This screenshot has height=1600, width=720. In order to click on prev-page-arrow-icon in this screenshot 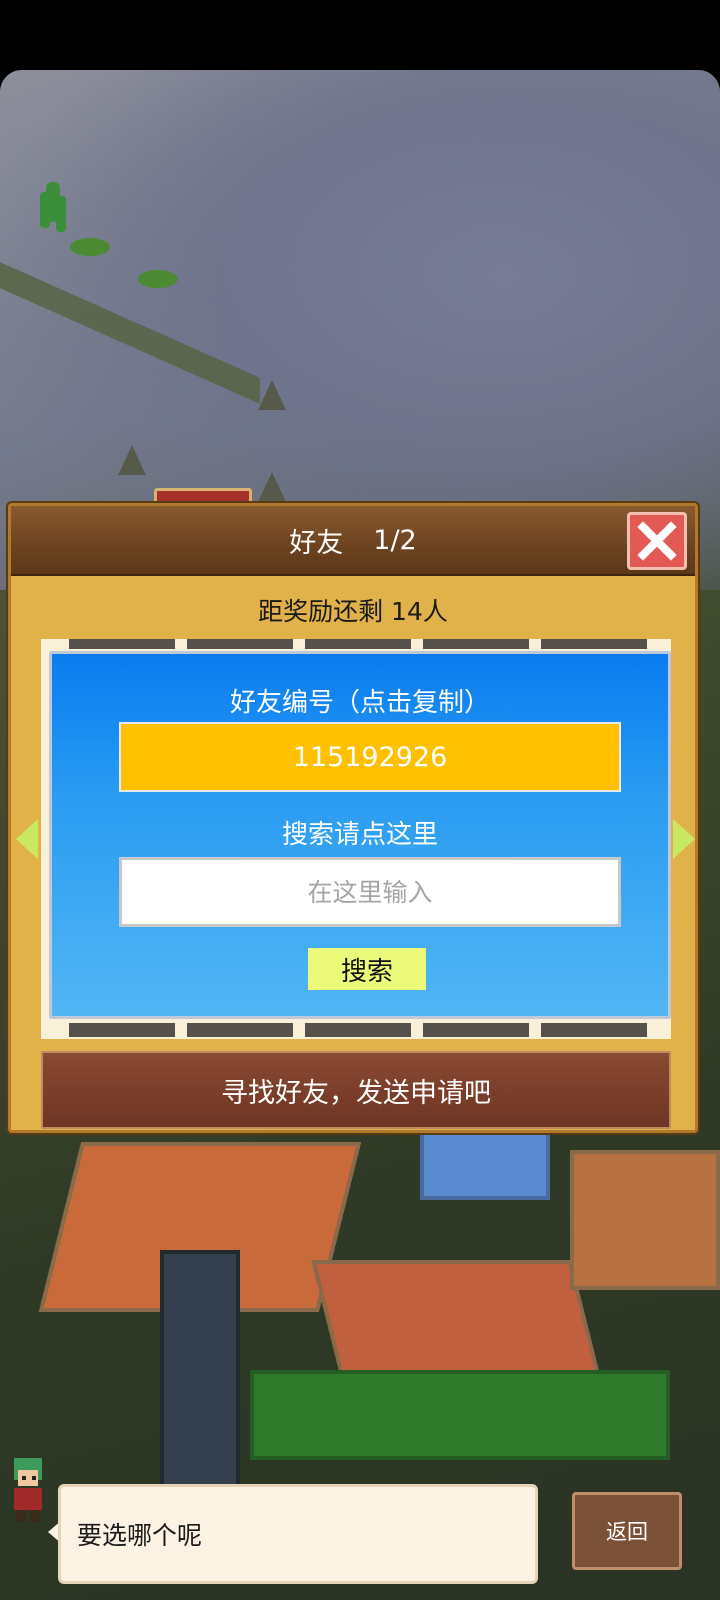, I will do `click(27, 839)`.